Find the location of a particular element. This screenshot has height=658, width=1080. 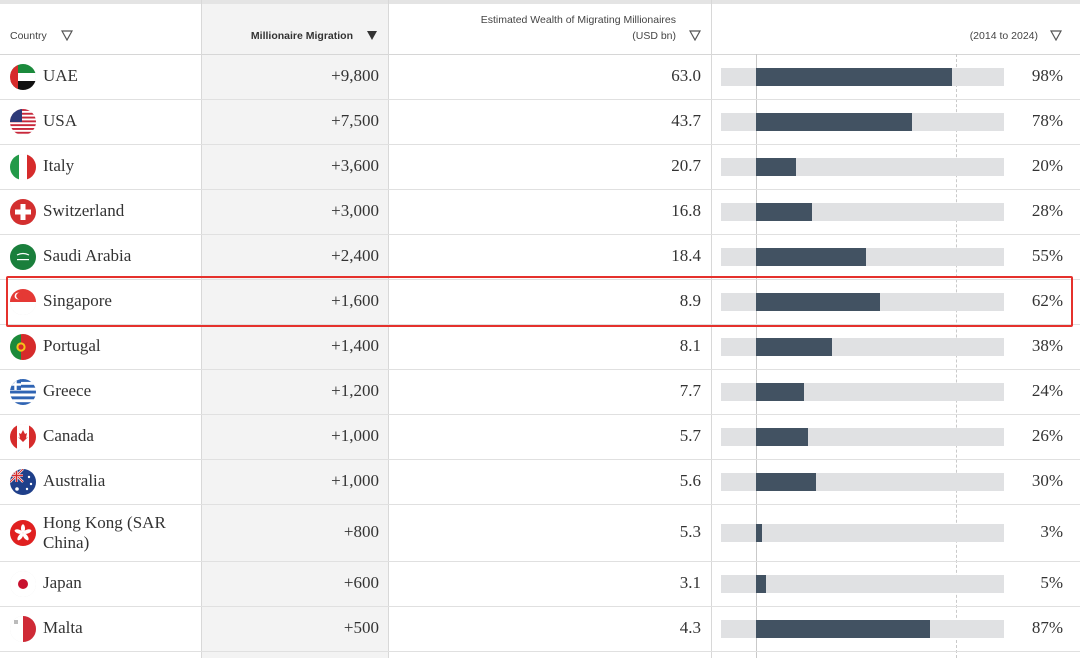

header-country: Country is located at coordinates (100, 29).